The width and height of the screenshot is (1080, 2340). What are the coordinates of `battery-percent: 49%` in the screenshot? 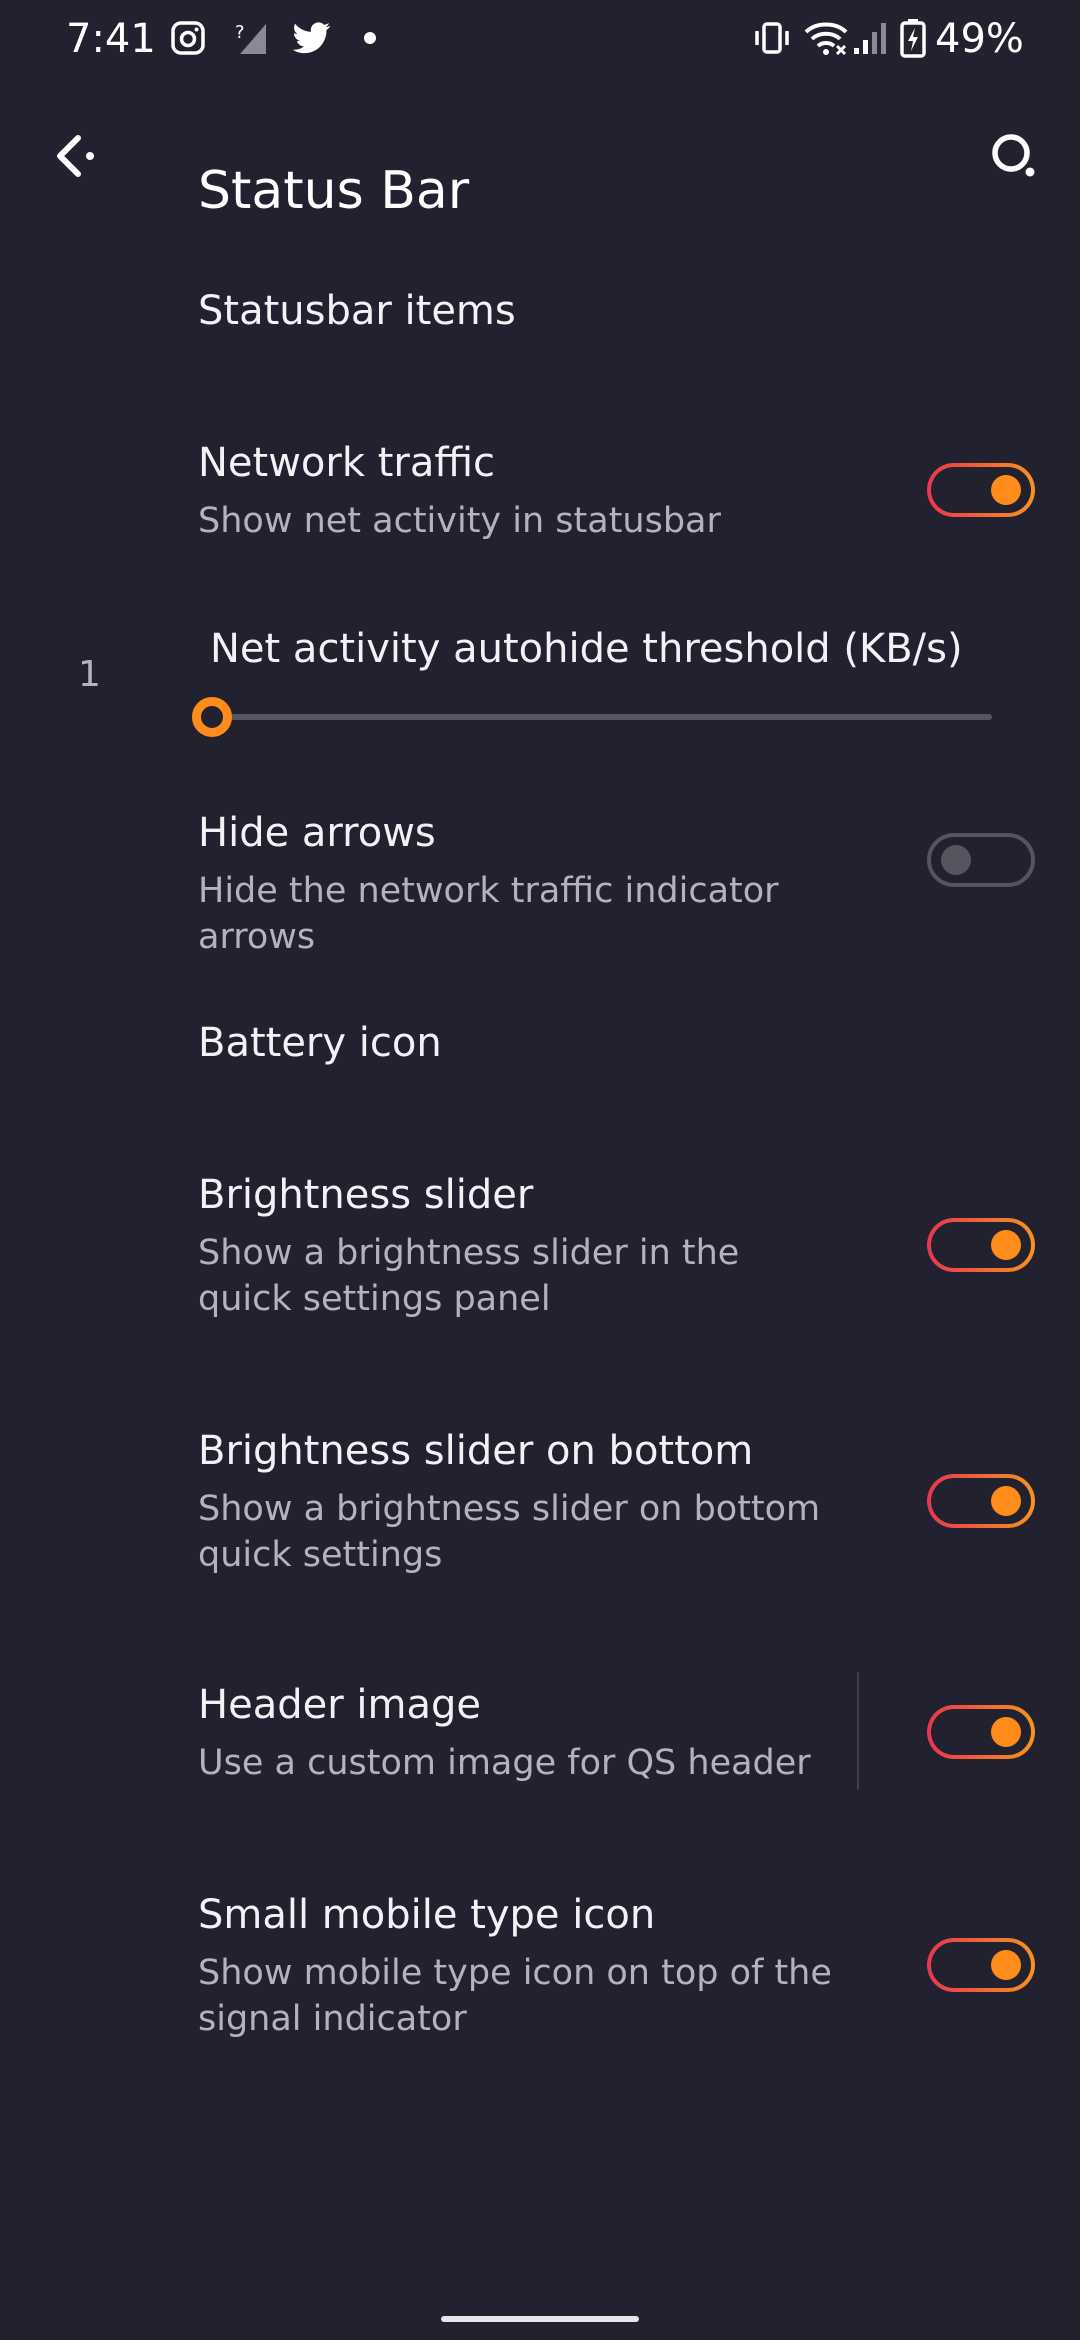 It's located at (979, 39).